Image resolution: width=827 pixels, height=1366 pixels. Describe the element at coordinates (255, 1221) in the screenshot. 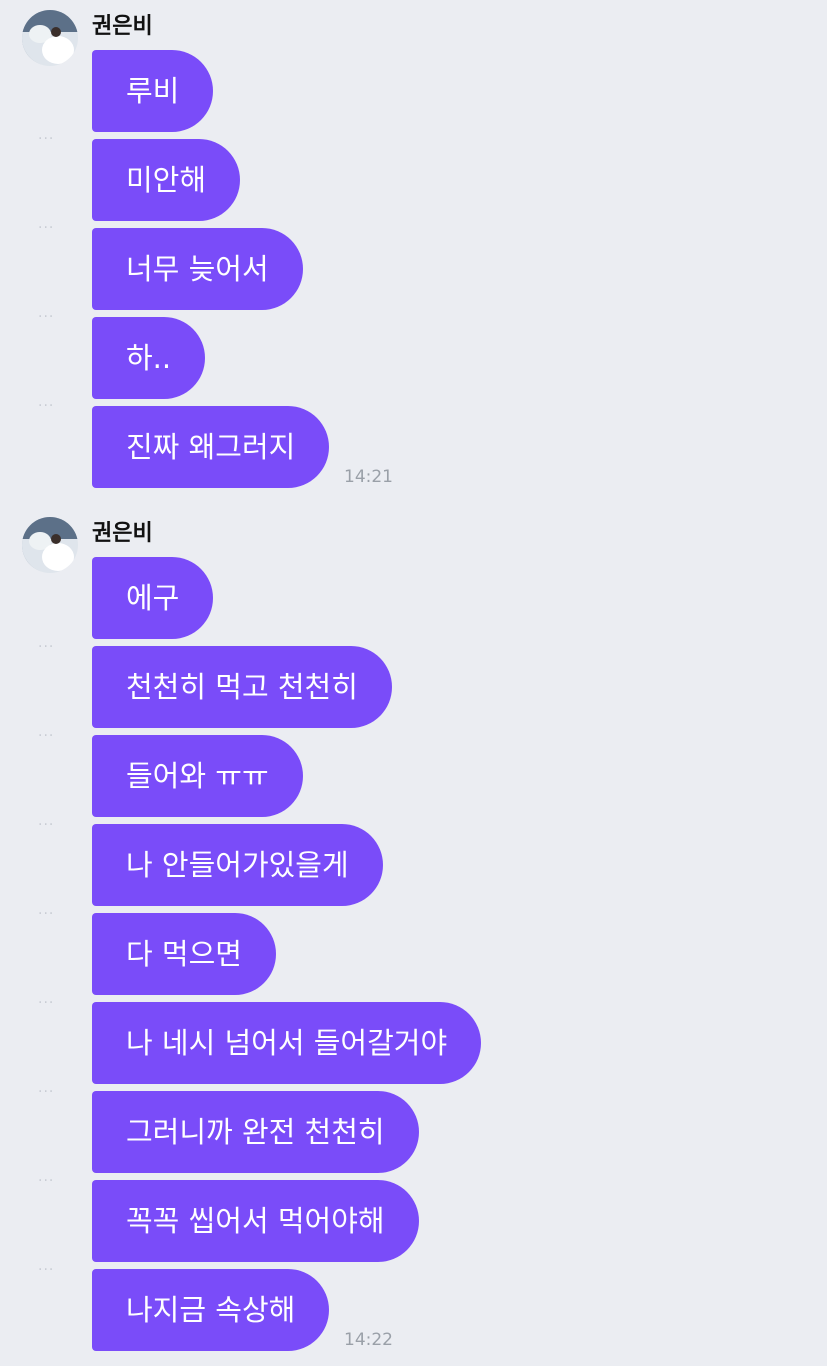

I see `message-bubble: 꼭꼭 씹어서 먹어야해` at that location.